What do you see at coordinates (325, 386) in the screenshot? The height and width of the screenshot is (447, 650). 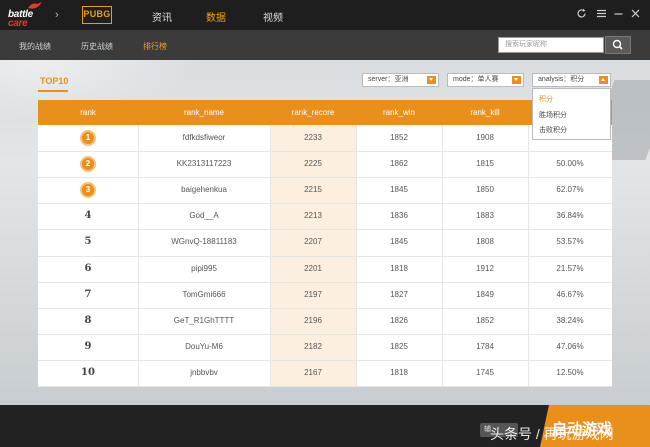 I see `row-divider` at bounding box center [325, 386].